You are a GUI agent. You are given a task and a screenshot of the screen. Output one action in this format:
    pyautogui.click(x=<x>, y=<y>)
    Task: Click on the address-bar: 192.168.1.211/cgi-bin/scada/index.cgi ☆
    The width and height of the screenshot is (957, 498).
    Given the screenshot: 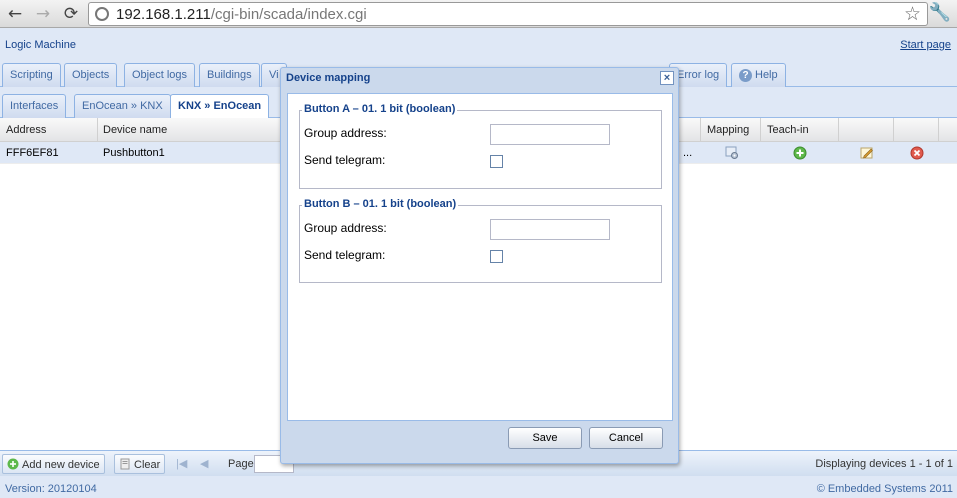 What is the action you would take?
    pyautogui.click(x=508, y=14)
    